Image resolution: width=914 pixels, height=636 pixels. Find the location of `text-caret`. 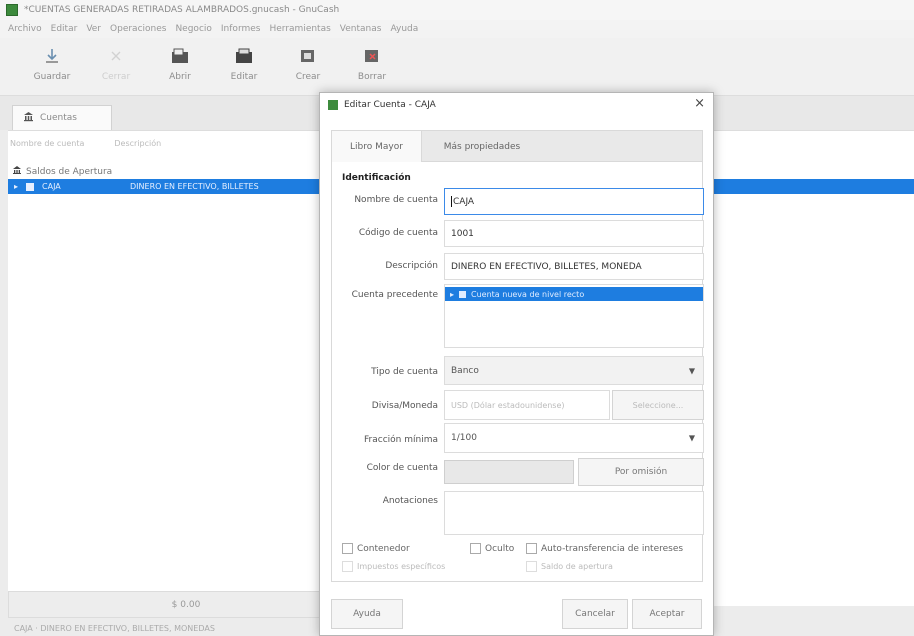

text-caret is located at coordinates (451, 201).